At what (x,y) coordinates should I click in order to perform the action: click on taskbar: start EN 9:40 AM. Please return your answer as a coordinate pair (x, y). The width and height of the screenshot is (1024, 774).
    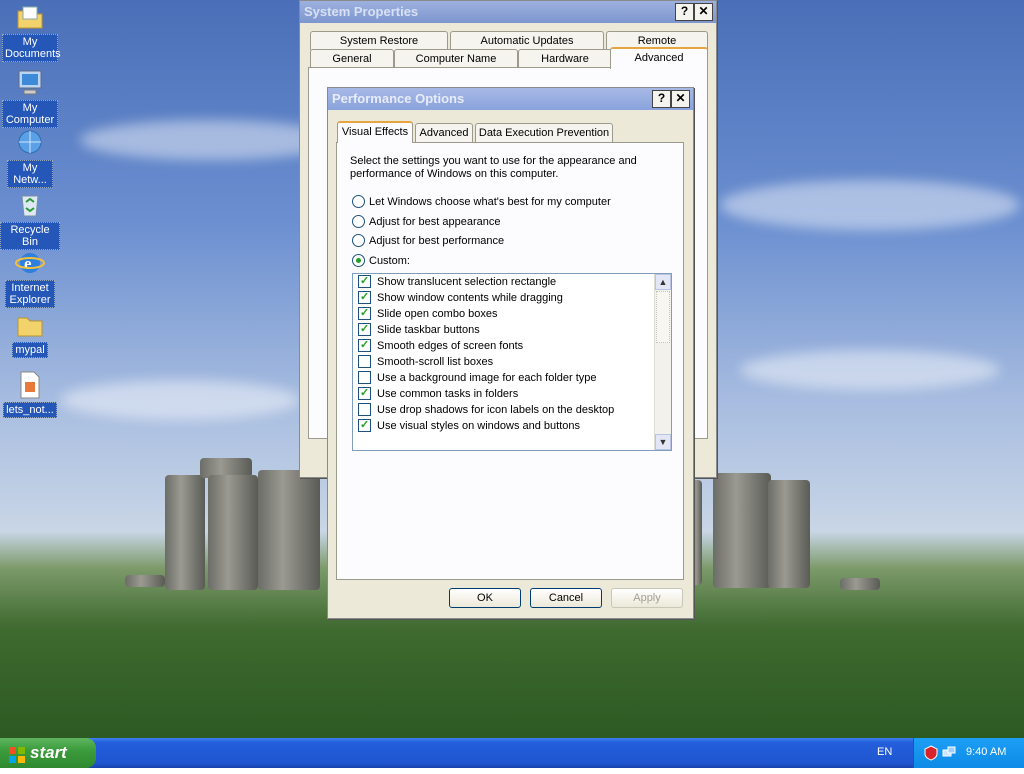
    Looking at the image, I should click on (512, 753).